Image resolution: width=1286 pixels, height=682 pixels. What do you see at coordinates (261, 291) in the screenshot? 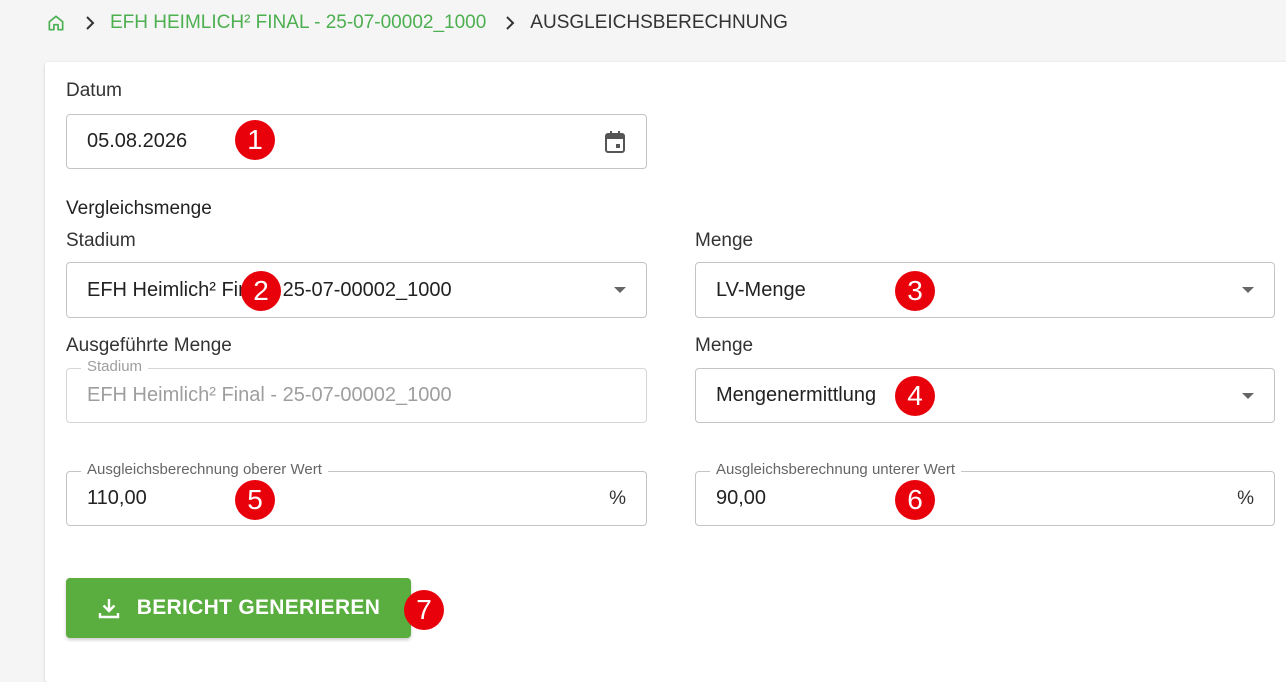
I see `annotation-badge-2: 2` at bounding box center [261, 291].